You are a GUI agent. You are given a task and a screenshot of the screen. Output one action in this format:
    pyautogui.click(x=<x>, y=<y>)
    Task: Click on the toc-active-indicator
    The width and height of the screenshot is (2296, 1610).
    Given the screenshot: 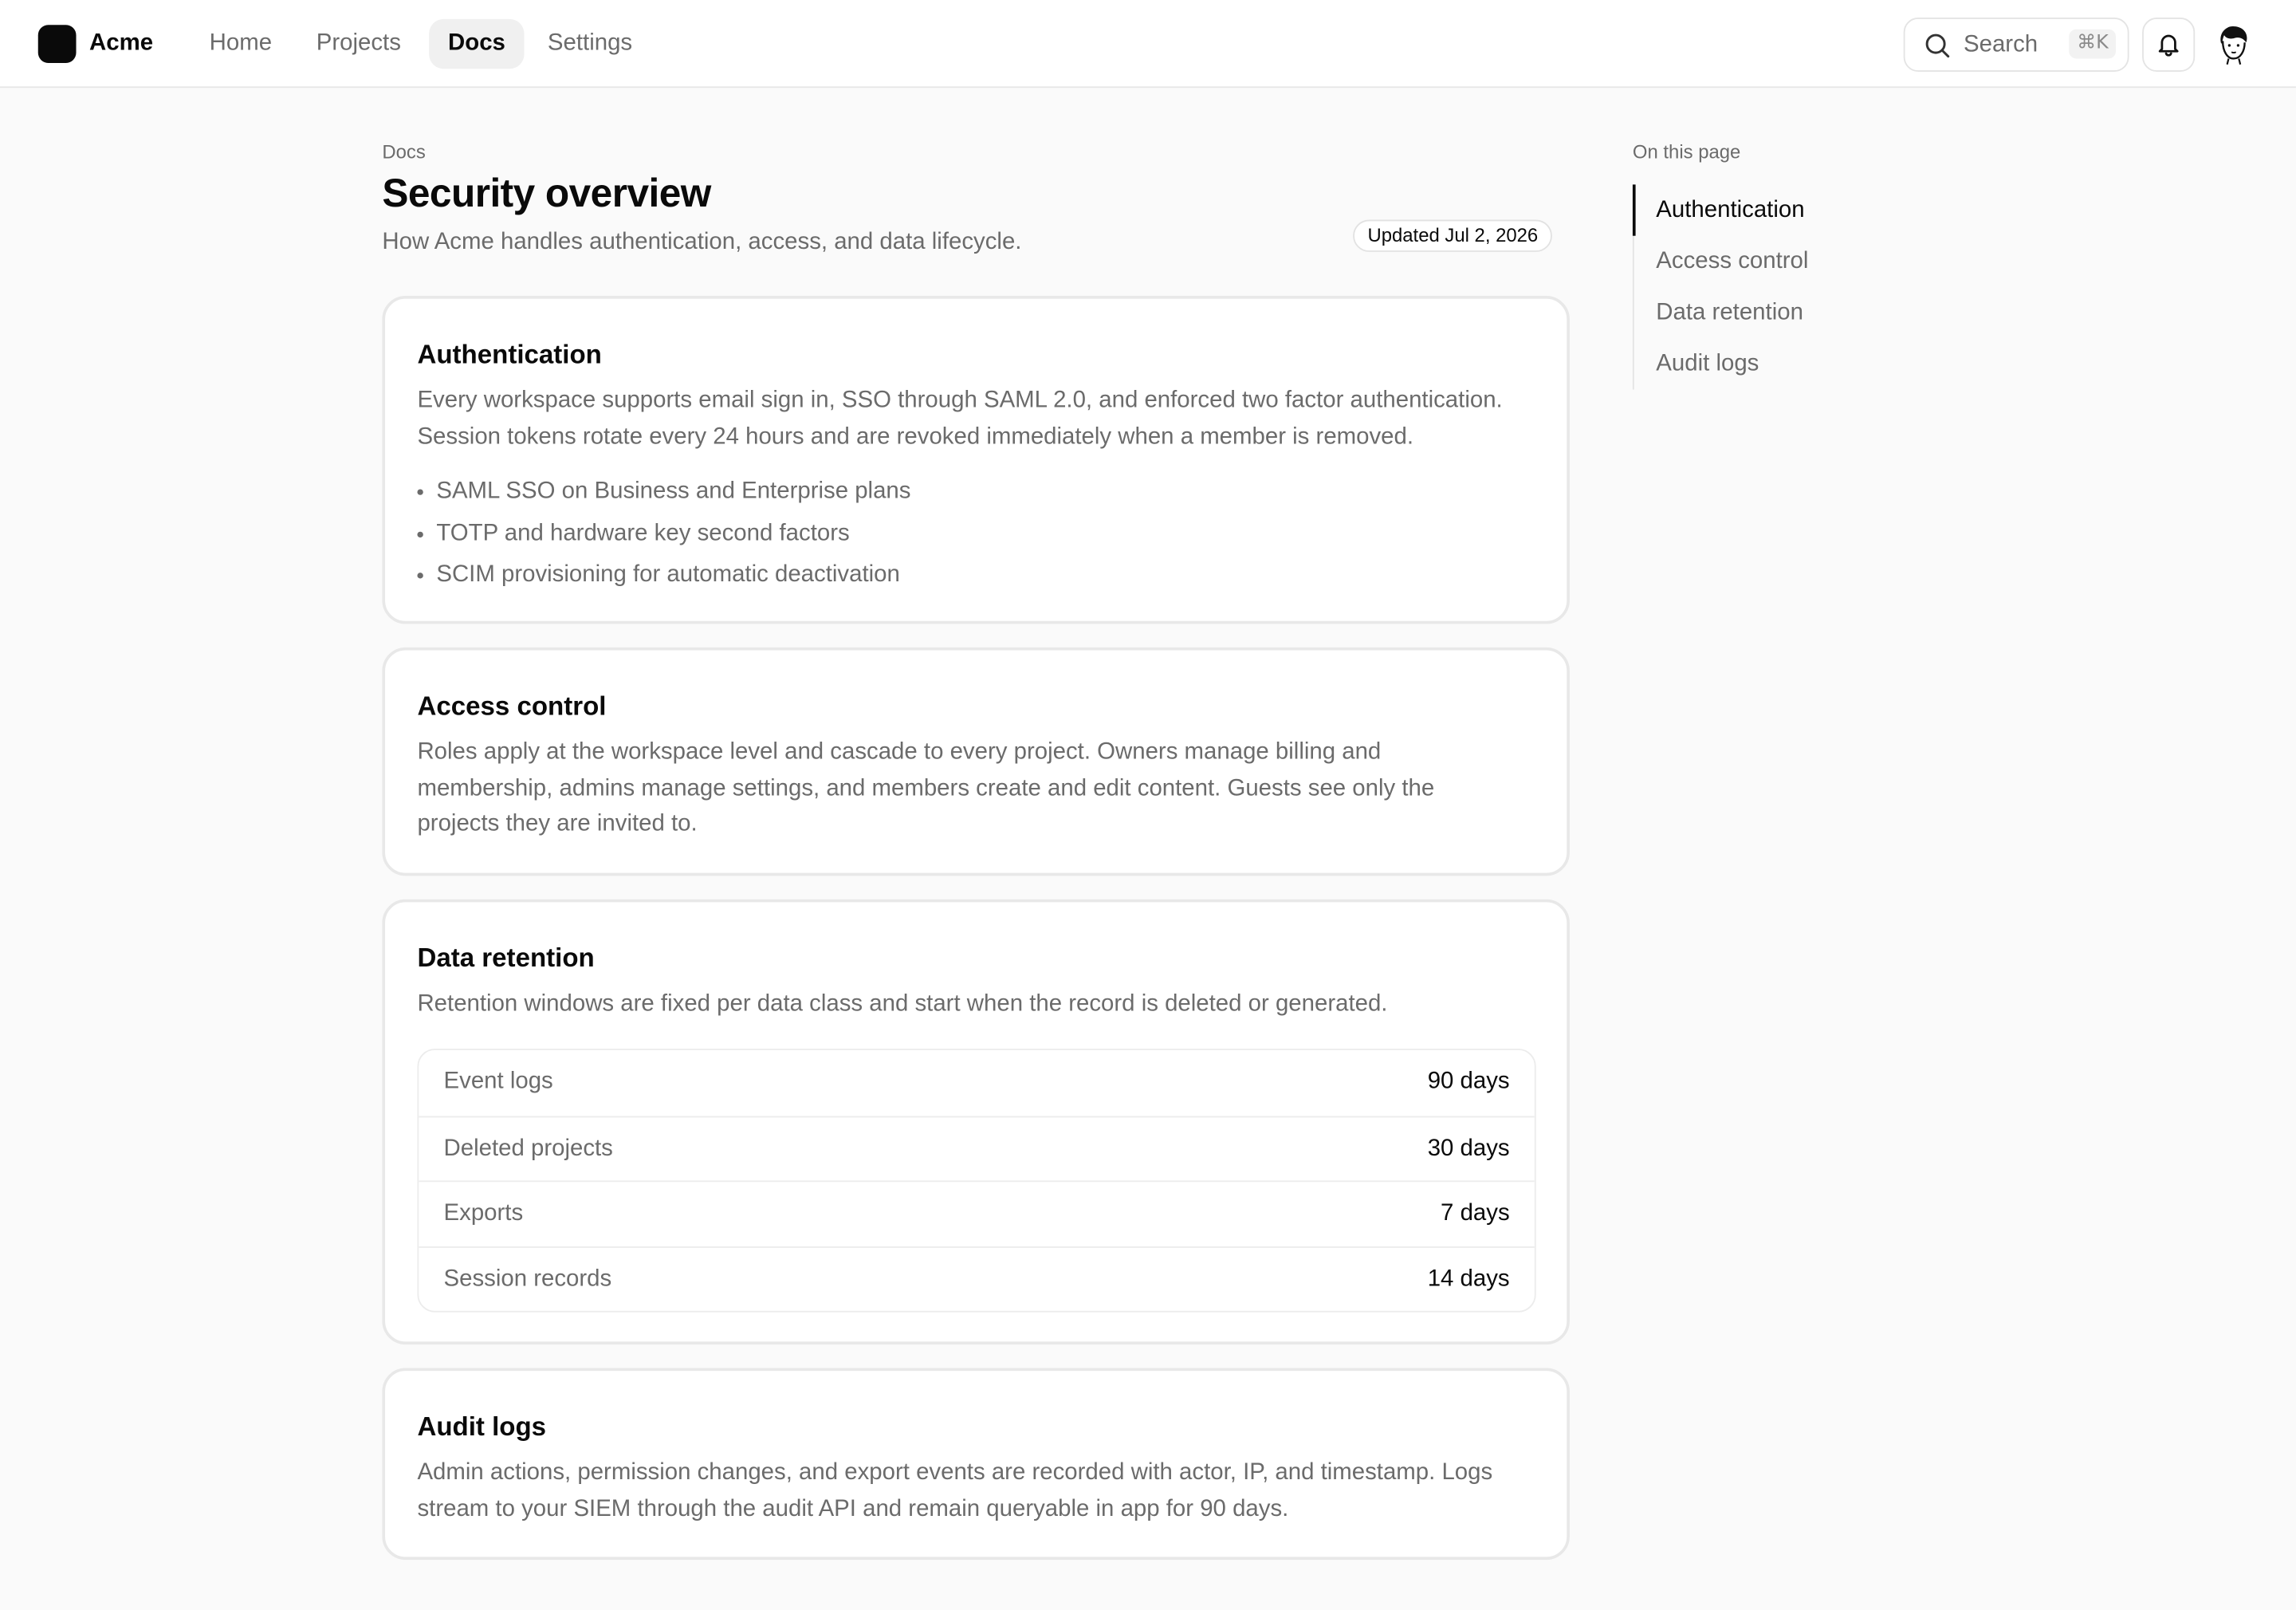 What is the action you would take?
    pyautogui.click(x=1634, y=210)
    